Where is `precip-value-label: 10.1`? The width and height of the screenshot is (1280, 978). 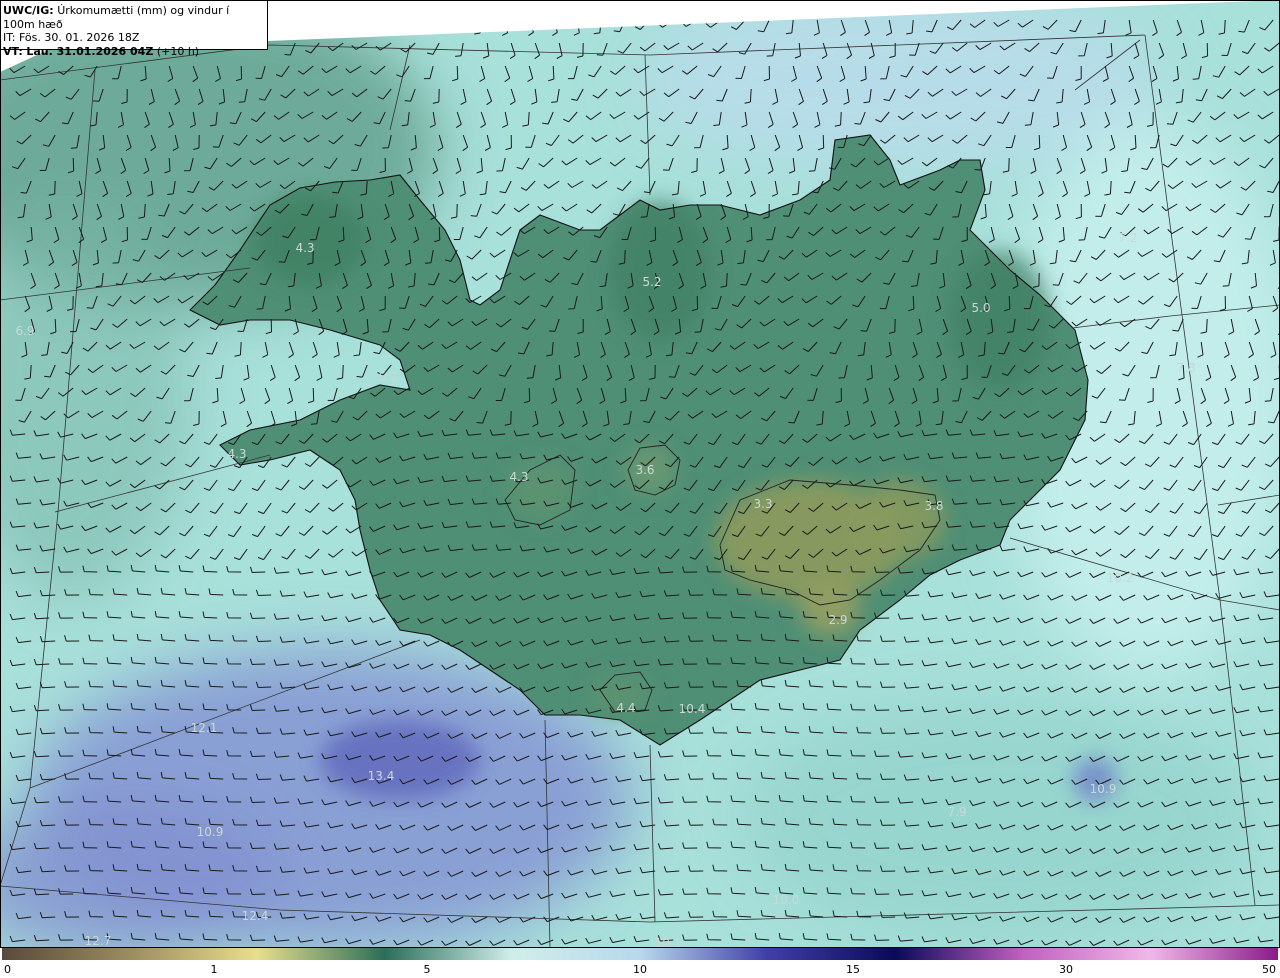
precip-value-label: 10.1 is located at coordinates (668, 942).